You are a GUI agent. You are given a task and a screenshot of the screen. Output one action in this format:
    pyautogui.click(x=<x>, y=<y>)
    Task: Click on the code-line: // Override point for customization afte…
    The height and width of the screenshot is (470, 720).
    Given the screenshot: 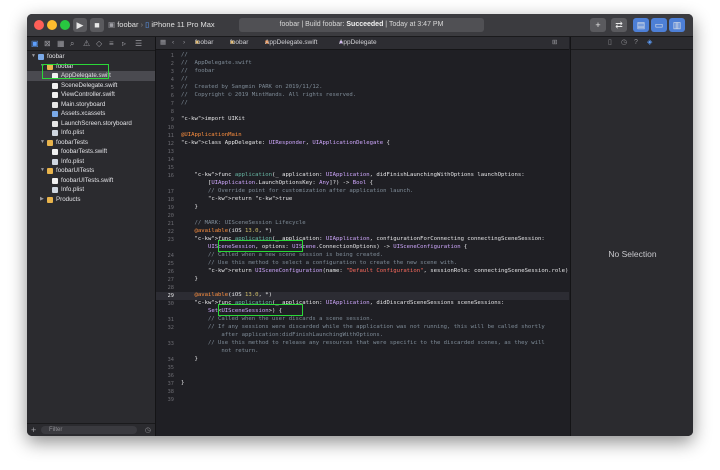 What is the action you would take?
    pyautogui.click(x=297, y=191)
    